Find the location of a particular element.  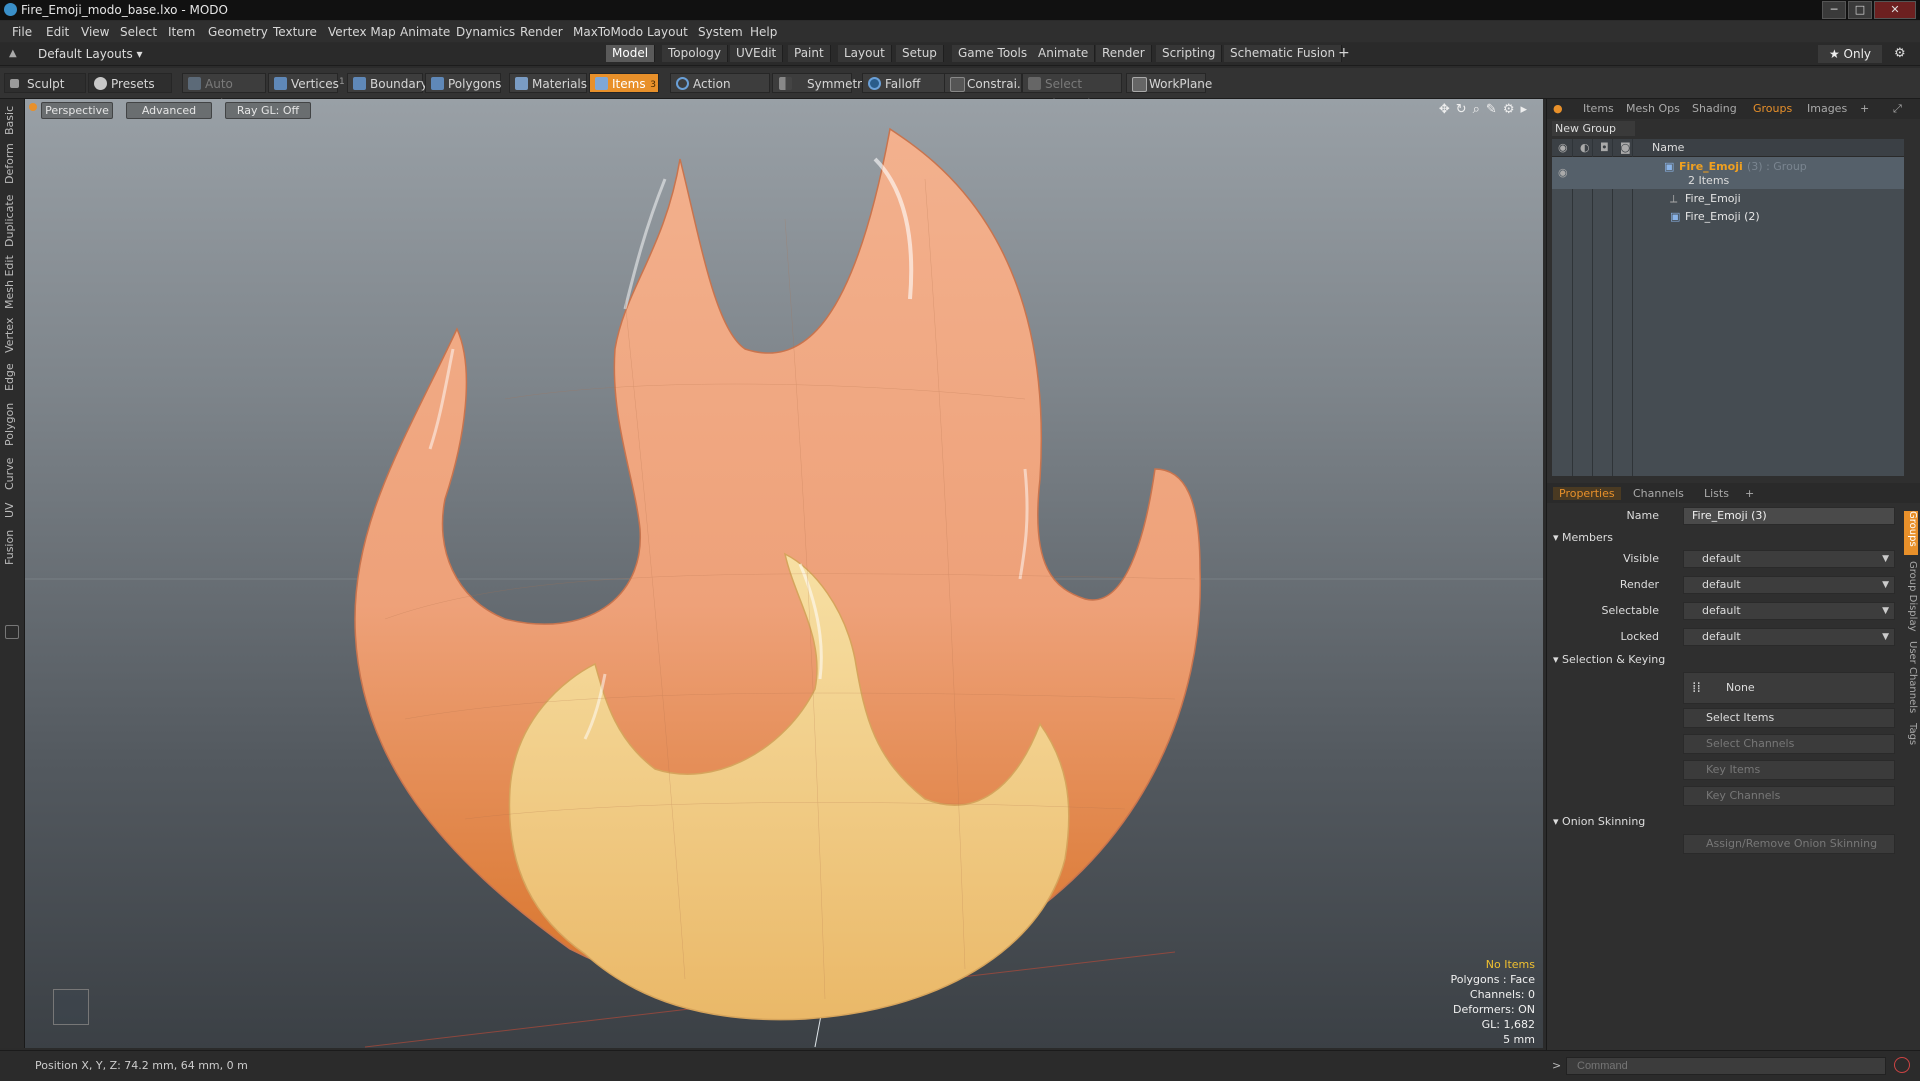

key-items-button: Key Items is located at coordinates (1789, 770).